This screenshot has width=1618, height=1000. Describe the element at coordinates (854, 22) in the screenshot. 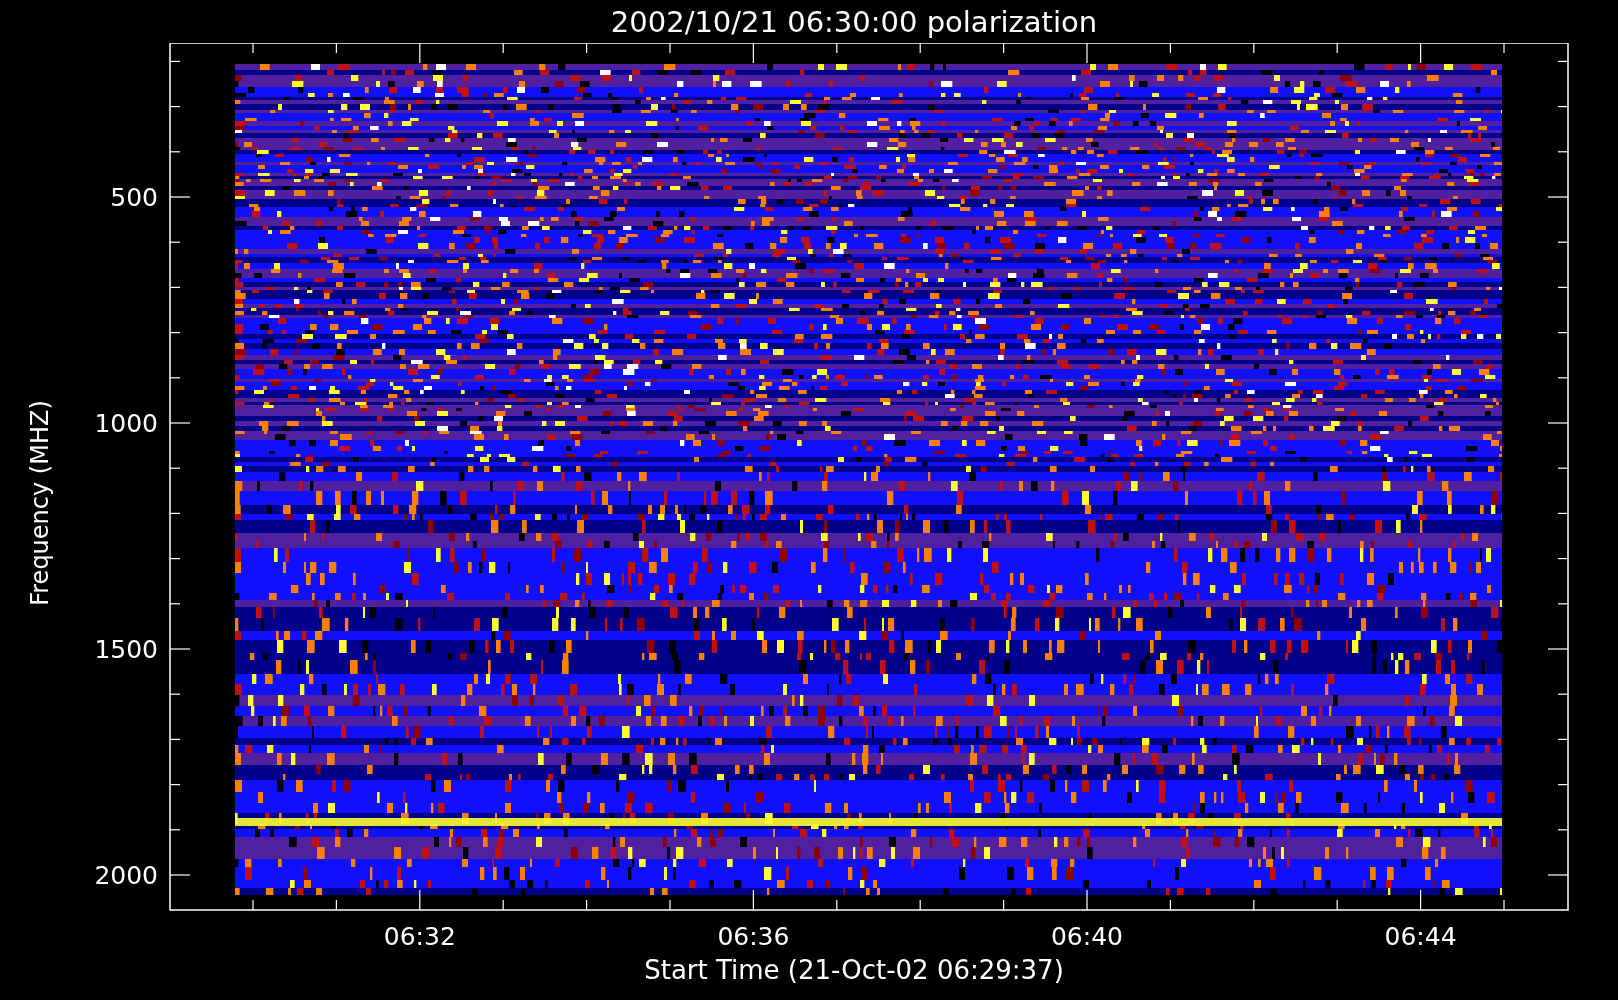

I see `plot-title: 2002/10/21 06:30:00 polarization` at that location.